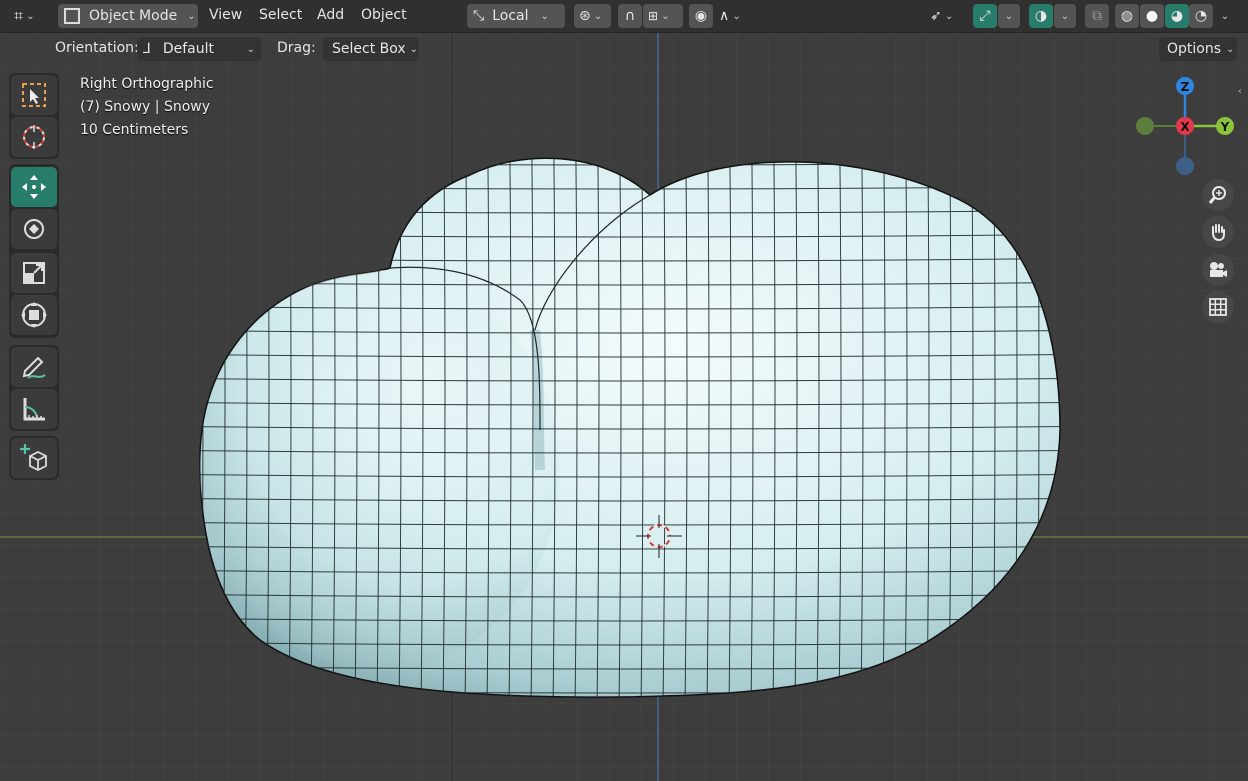 The height and width of the screenshot is (781, 1248). I want to click on xray-icon: ⧉, so click(1097, 16).